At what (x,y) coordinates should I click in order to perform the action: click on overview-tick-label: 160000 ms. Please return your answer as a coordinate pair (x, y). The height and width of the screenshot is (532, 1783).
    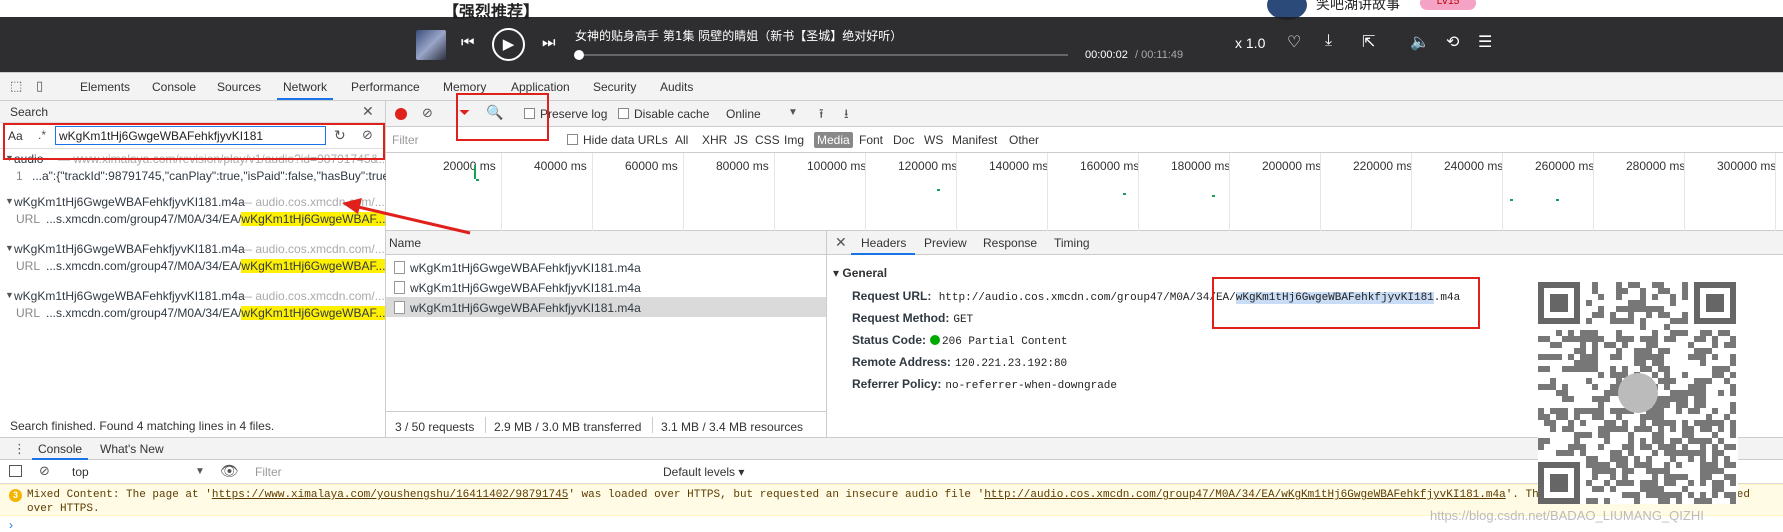
    Looking at the image, I should click on (1110, 166).